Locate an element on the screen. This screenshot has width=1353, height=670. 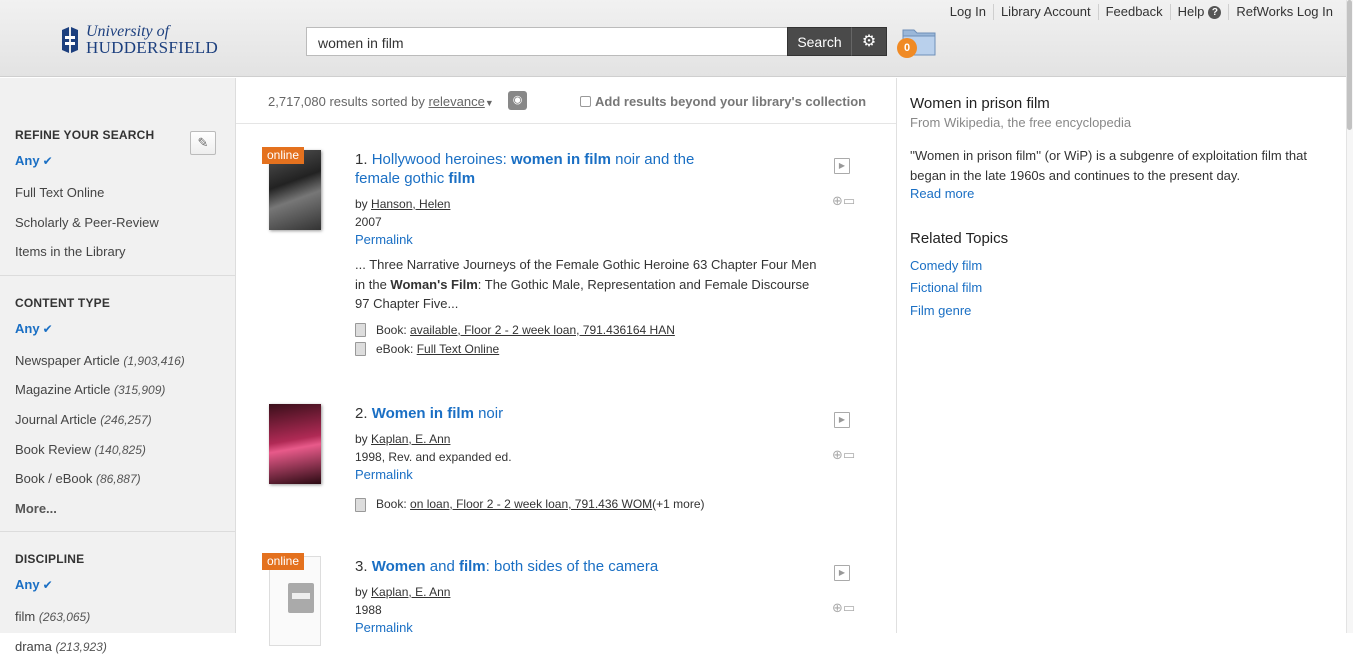
content-type-item: Newspaper Article (1,903,416) is located at coordinates (125, 361).